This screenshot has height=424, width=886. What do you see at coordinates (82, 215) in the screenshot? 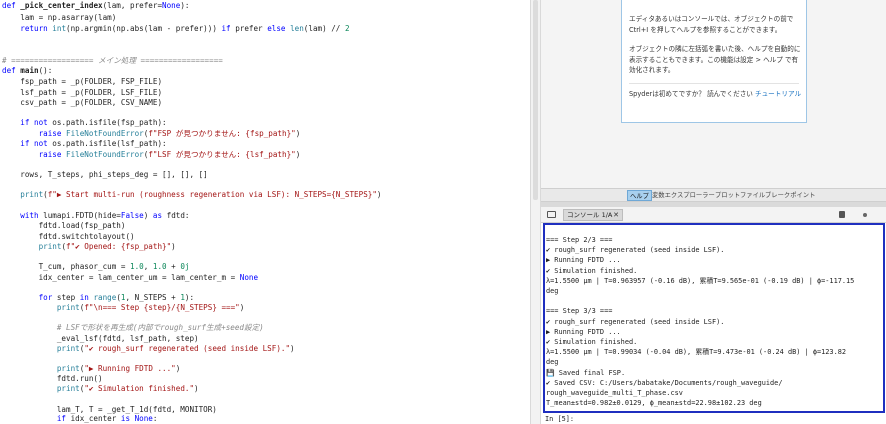
I see `code-token: lumapi.FDTD(hide=` at bounding box center [82, 215].